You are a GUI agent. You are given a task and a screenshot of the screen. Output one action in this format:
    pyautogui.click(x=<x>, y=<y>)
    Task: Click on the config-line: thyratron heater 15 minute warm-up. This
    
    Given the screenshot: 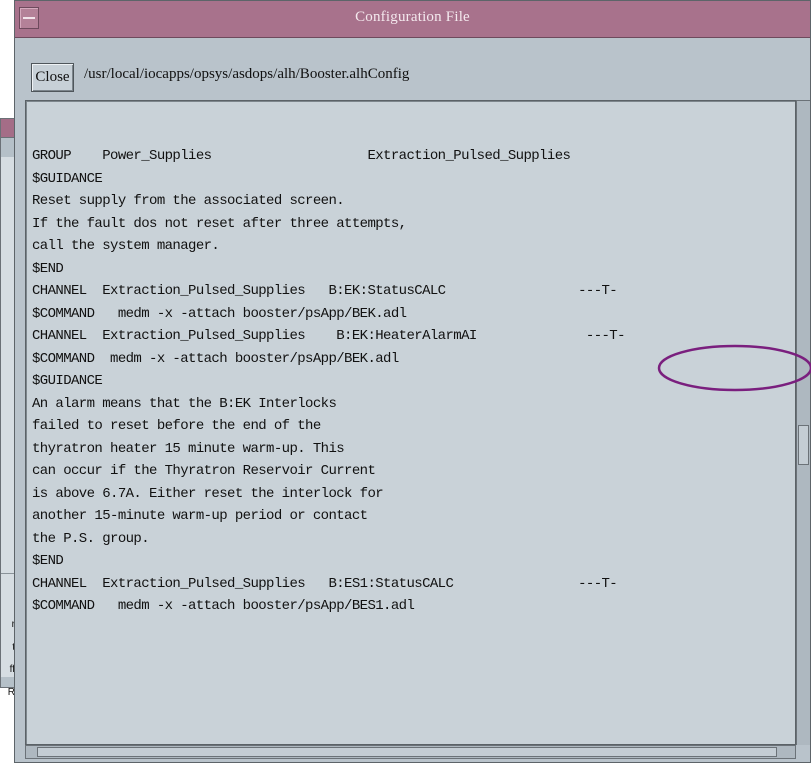 What is the action you would take?
    pyautogui.click(x=188, y=448)
    